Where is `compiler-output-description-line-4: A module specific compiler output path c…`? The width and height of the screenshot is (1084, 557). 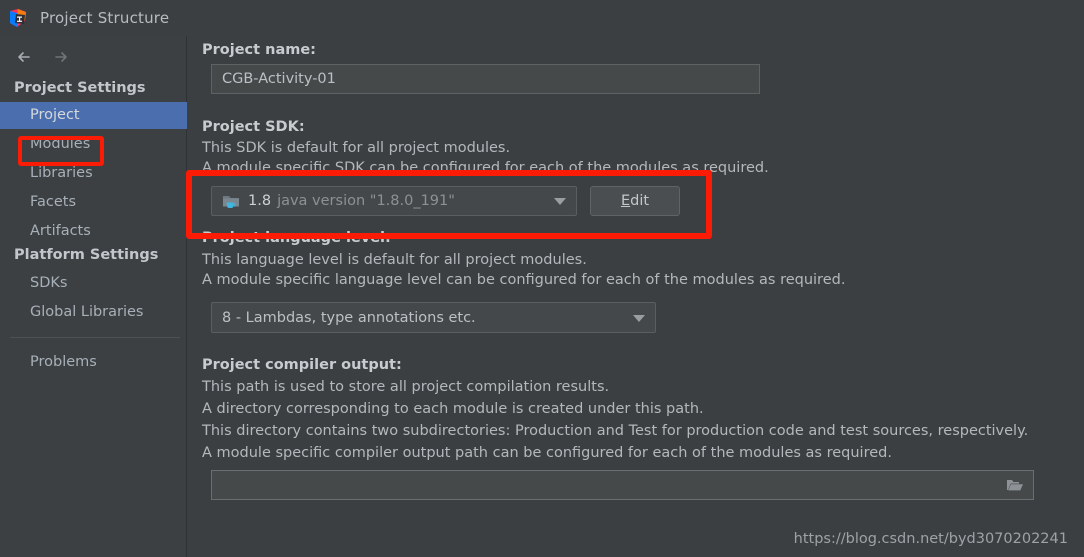
compiler-output-description-line-4: A module specific compiler output path c… is located at coordinates (547, 453).